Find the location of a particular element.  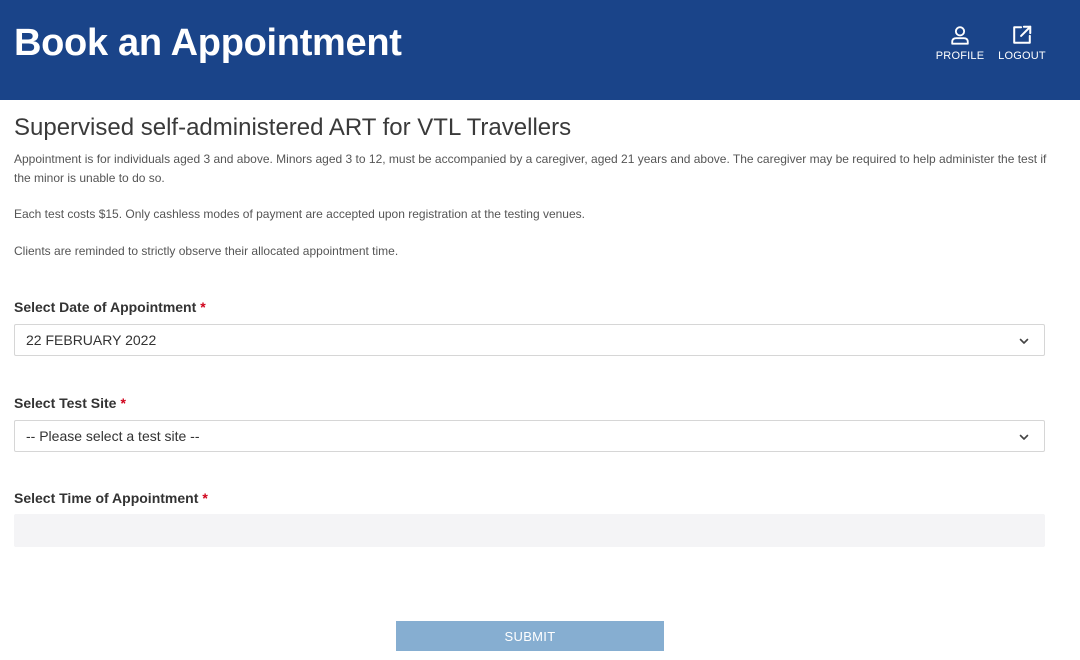

external-link-icon is located at coordinates (1022, 34).